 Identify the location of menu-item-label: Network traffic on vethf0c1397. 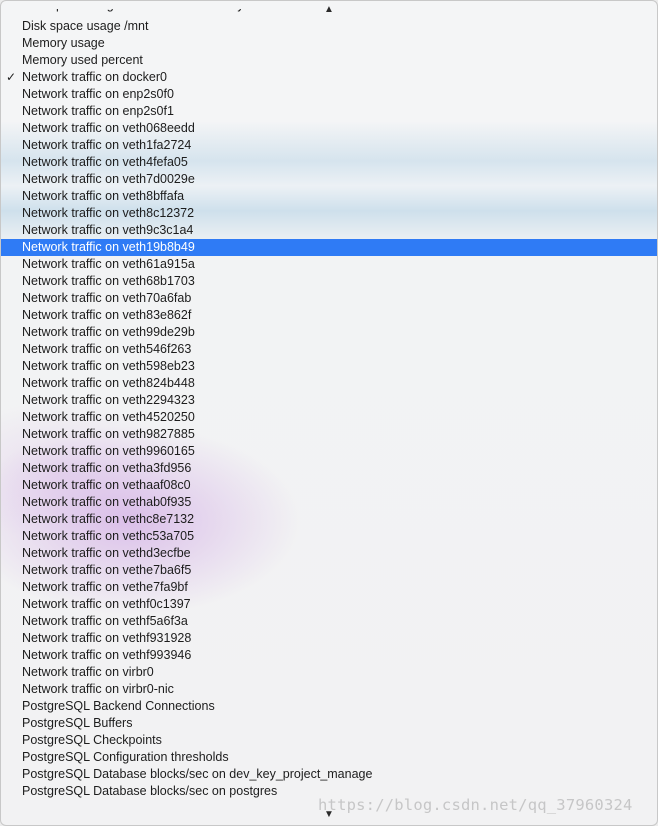
(106, 604).